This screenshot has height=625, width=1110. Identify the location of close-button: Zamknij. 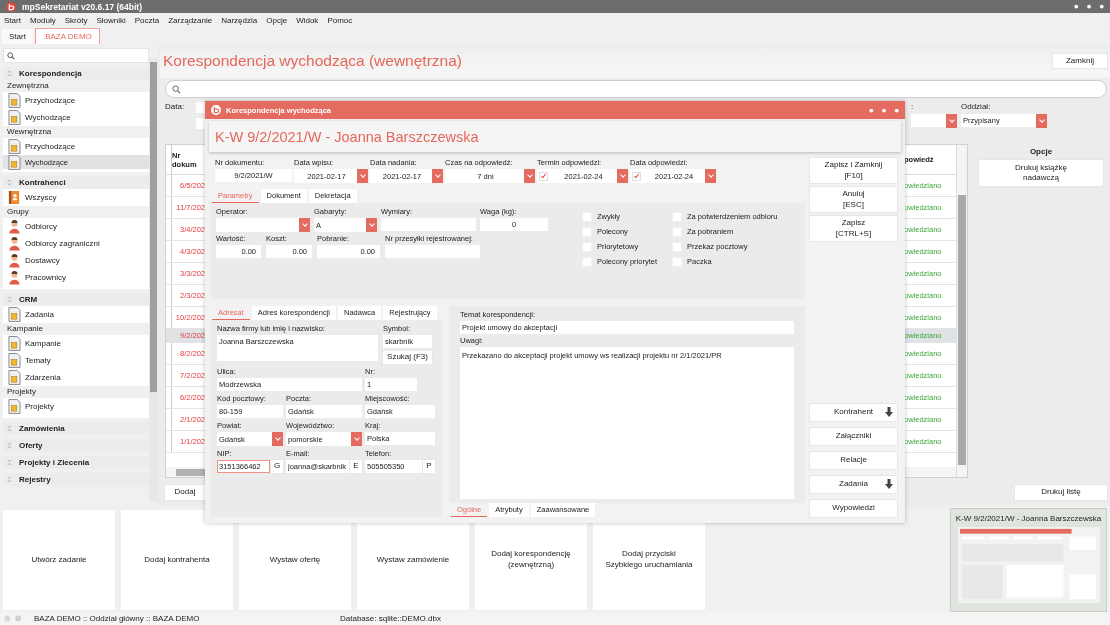
(1080, 61).